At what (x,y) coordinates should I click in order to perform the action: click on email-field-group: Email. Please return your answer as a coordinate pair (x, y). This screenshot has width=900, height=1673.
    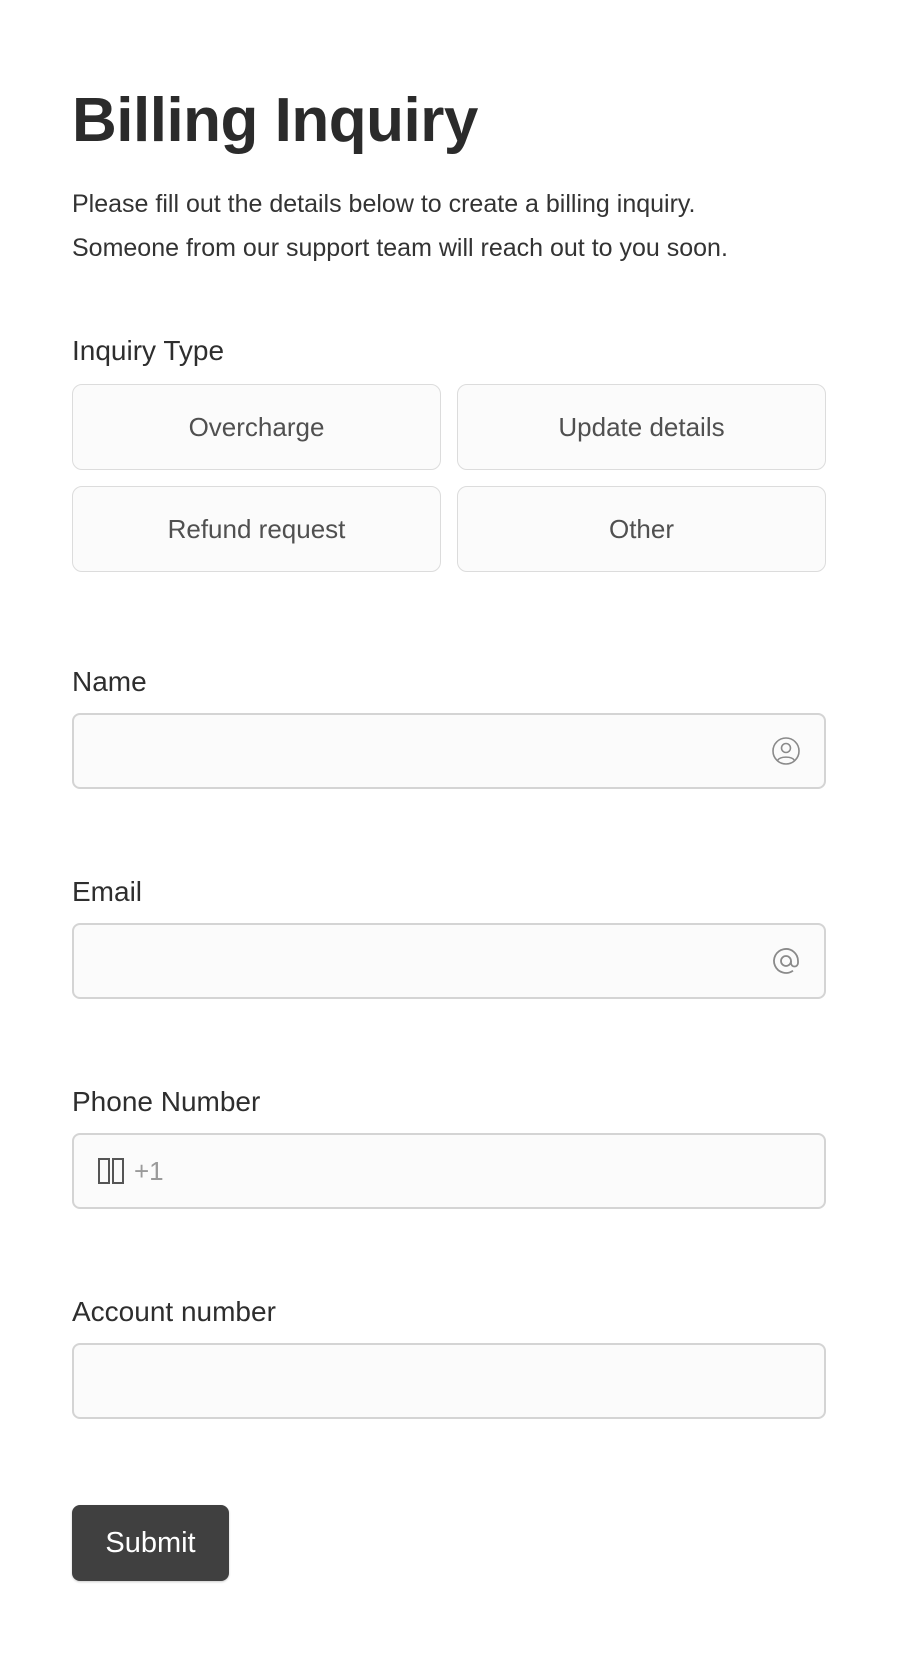
    Looking at the image, I should click on (450, 937).